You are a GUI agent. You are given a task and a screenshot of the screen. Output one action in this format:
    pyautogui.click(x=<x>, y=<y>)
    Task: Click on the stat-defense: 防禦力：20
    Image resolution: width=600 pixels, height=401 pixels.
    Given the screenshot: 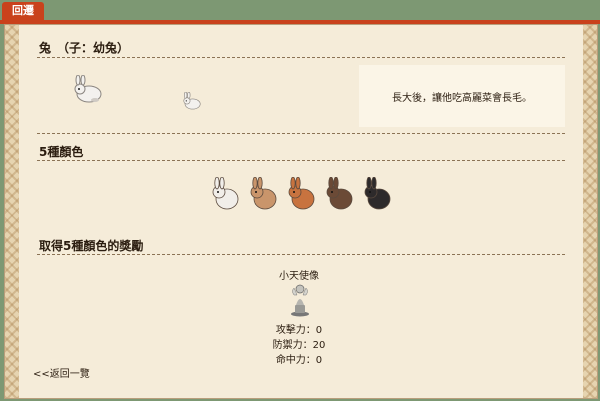 What is the action you would take?
    pyautogui.click(x=299, y=345)
    